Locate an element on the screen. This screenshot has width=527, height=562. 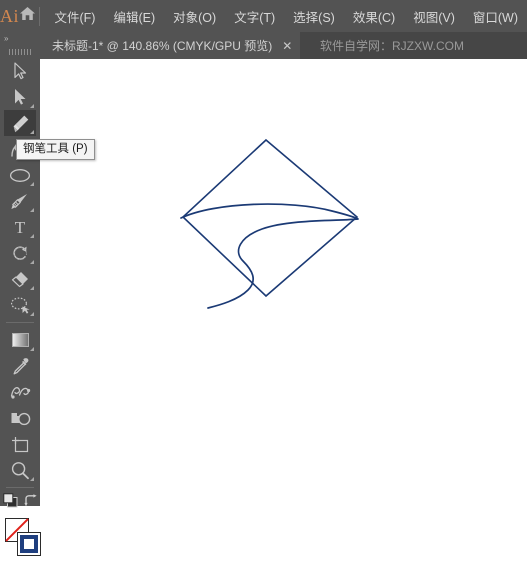
blend-tool is located at coordinates (20, 392).